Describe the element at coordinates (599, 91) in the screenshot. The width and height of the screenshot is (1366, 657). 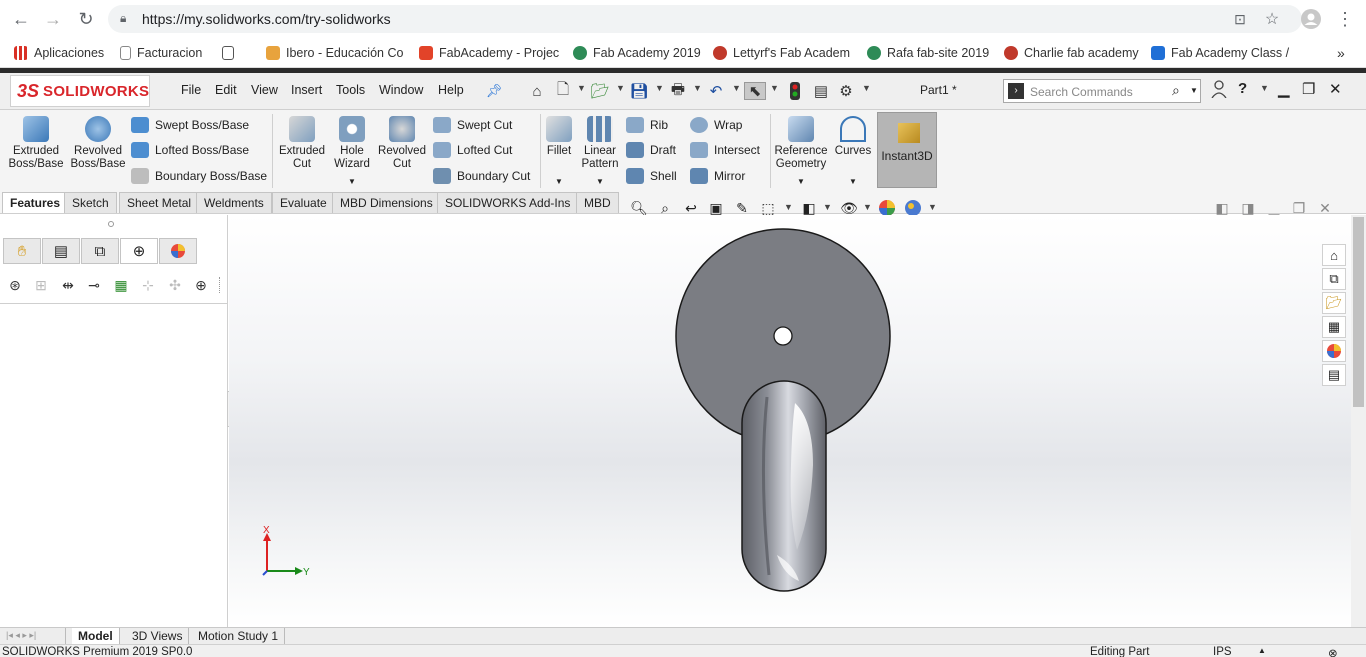
I see `open-icon: 📂︎` at that location.